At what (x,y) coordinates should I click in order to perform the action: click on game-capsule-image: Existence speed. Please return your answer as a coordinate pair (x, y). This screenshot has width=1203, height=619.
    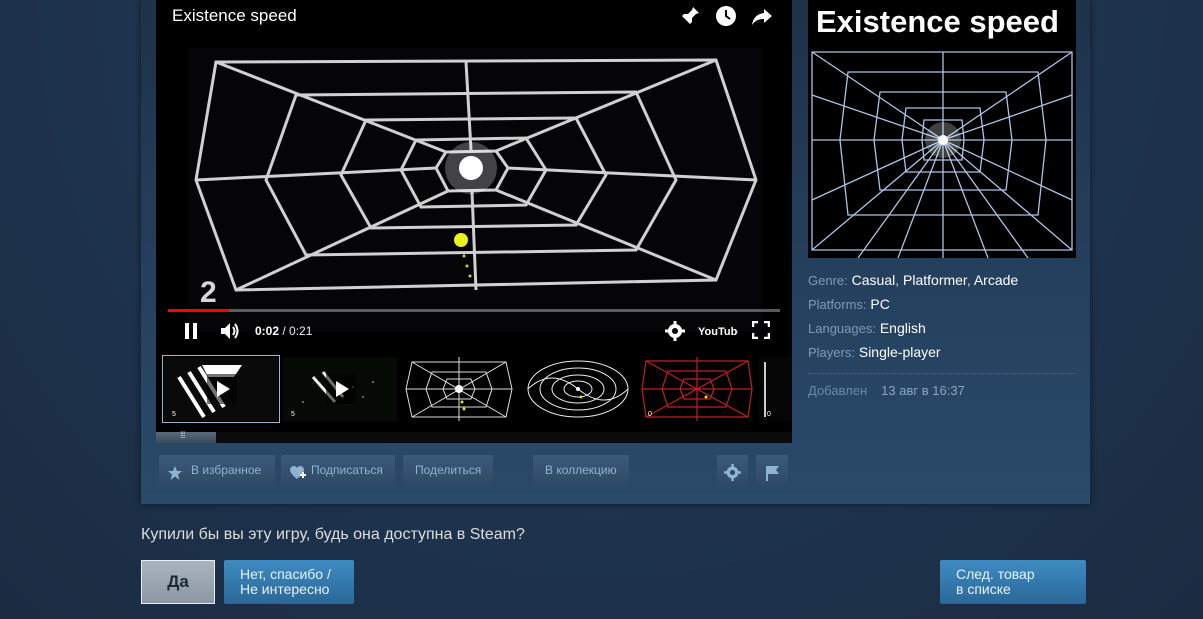
    Looking at the image, I should click on (942, 129).